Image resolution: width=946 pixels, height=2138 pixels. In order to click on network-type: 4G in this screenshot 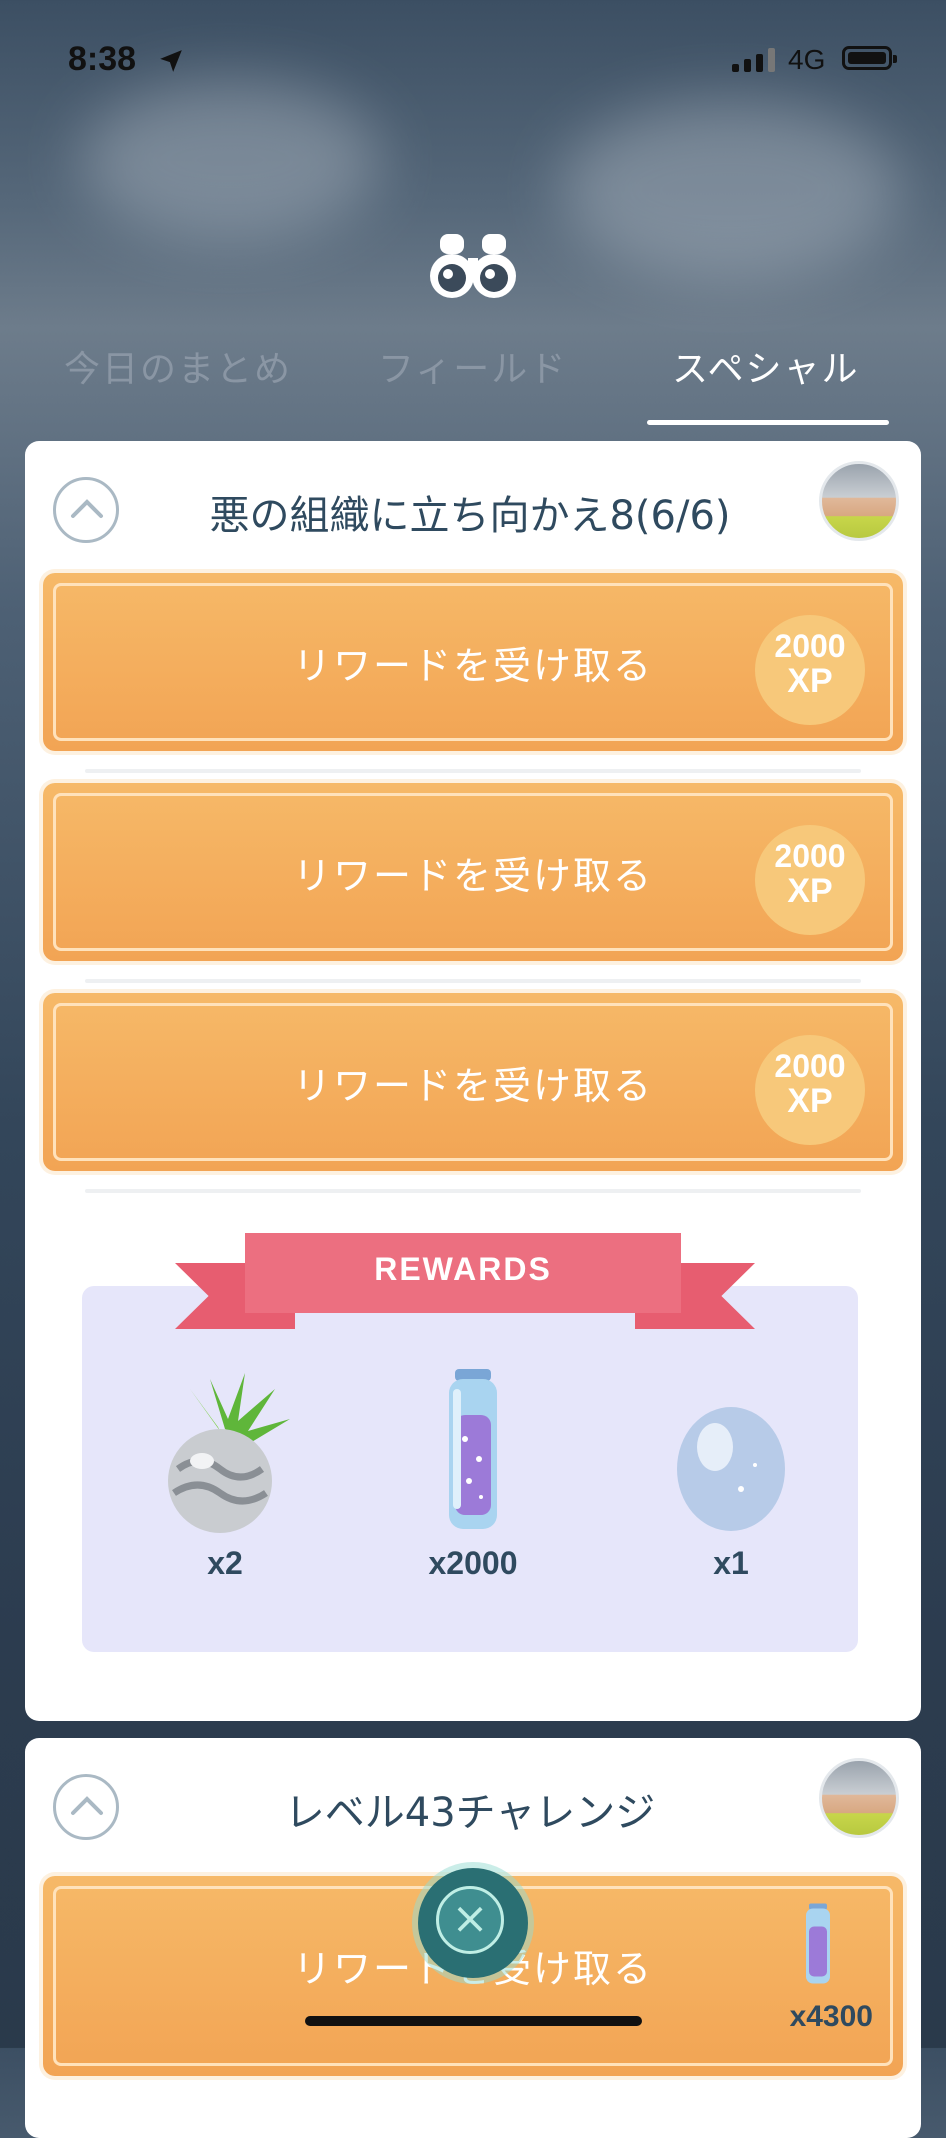, I will do `click(807, 59)`.